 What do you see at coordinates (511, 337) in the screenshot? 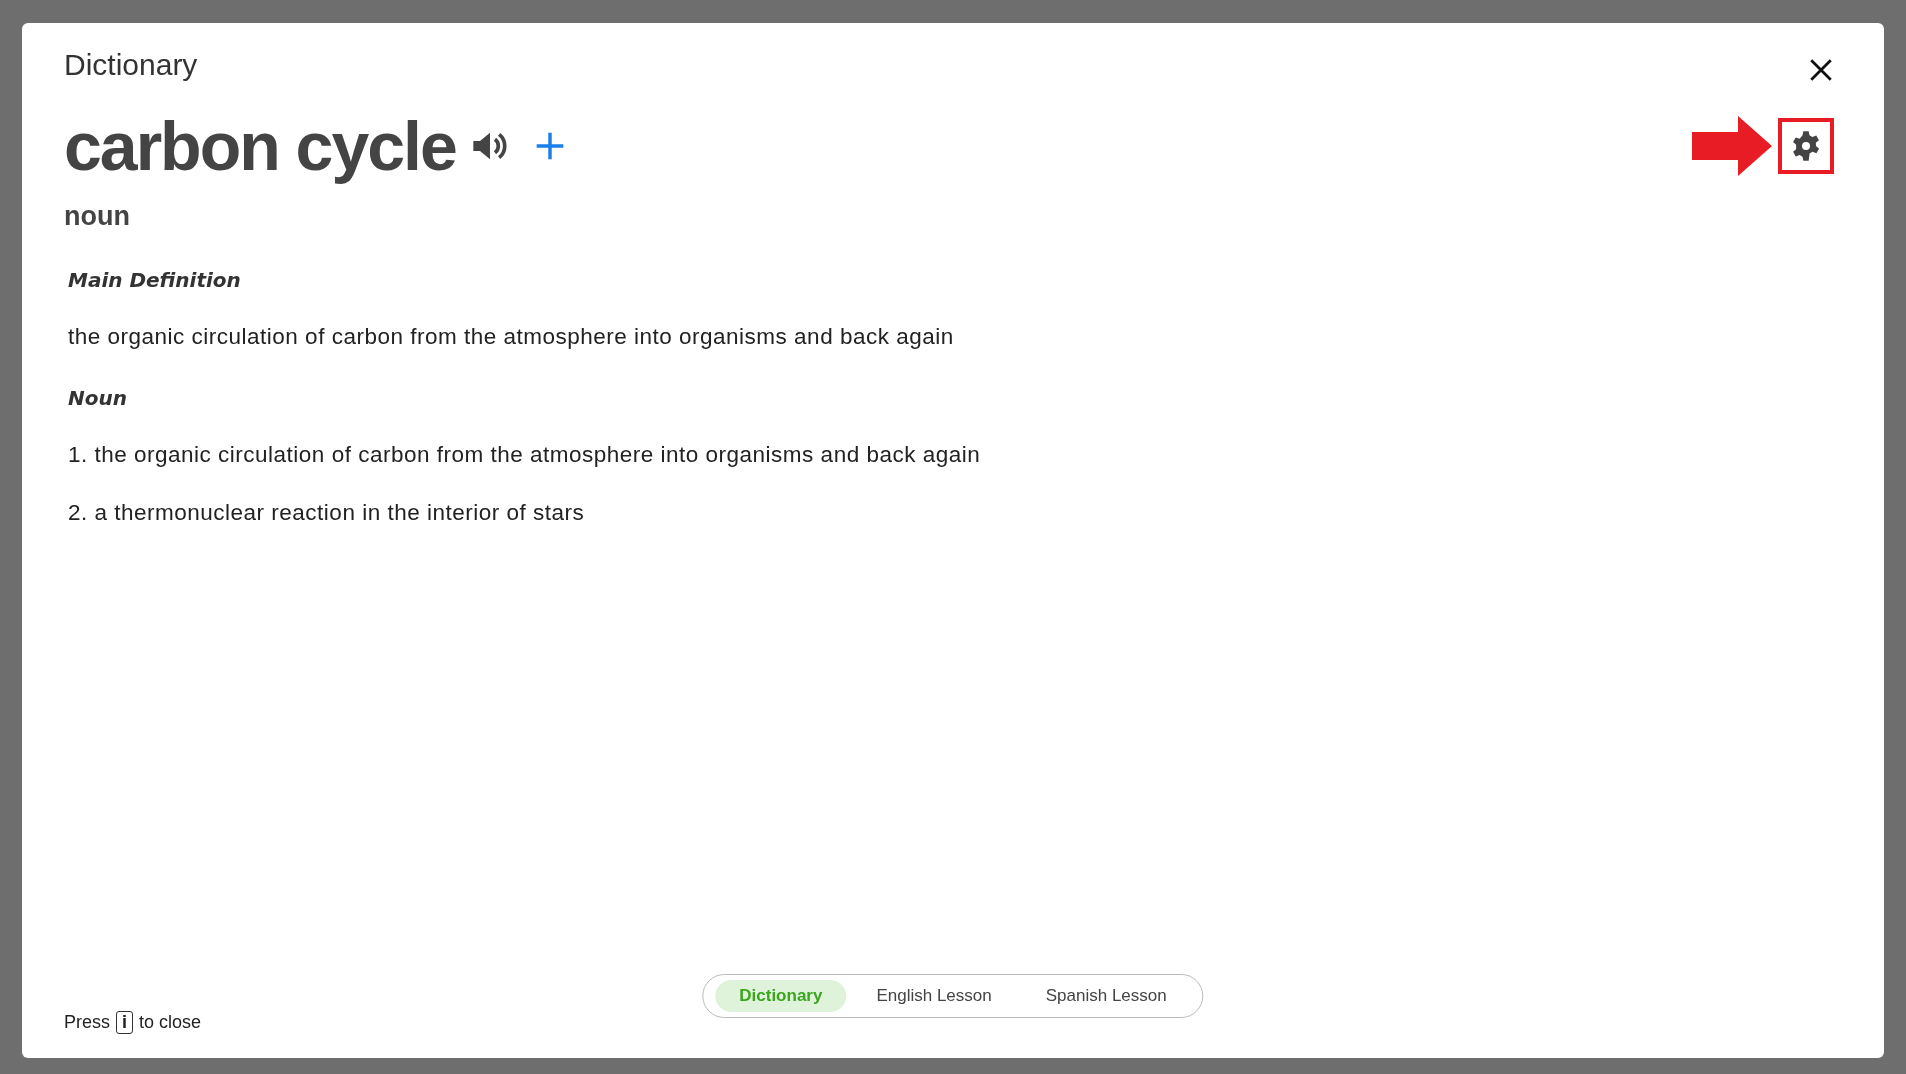
I see `definition-text: the organic circulation of carbon from the atmosphere into organisms and back again` at bounding box center [511, 337].